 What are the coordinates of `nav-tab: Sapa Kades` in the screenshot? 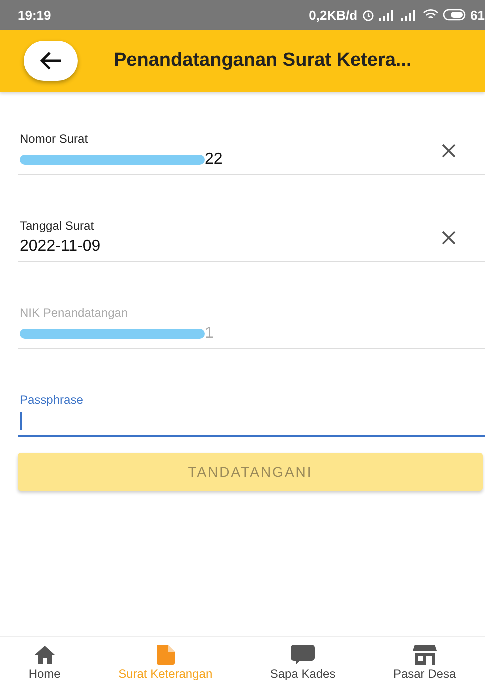 It's located at (303, 663).